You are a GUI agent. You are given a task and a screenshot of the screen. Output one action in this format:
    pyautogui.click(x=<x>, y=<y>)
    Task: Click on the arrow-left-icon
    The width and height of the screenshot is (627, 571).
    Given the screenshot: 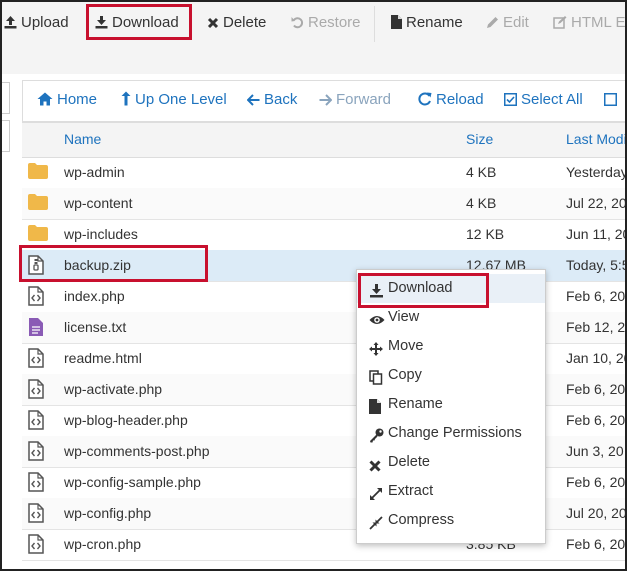 What is the action you would take?
    pyautogui.click(x=253, y=100)
    